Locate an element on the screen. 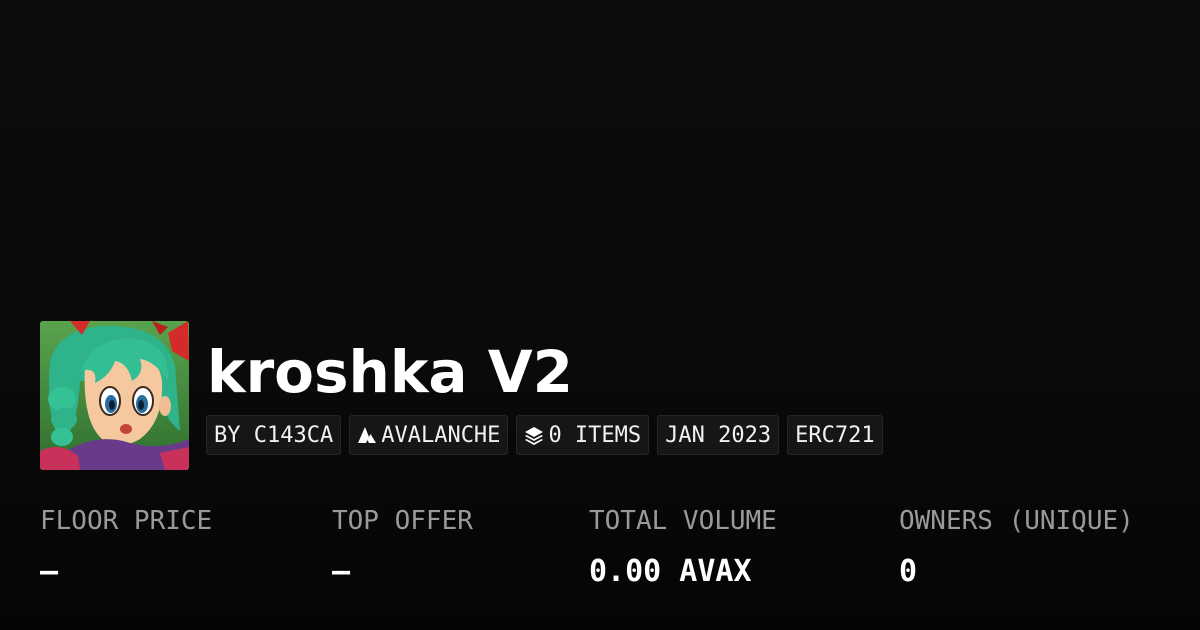  stat-label: TOP OFFER is located at coordinates (402, 521).